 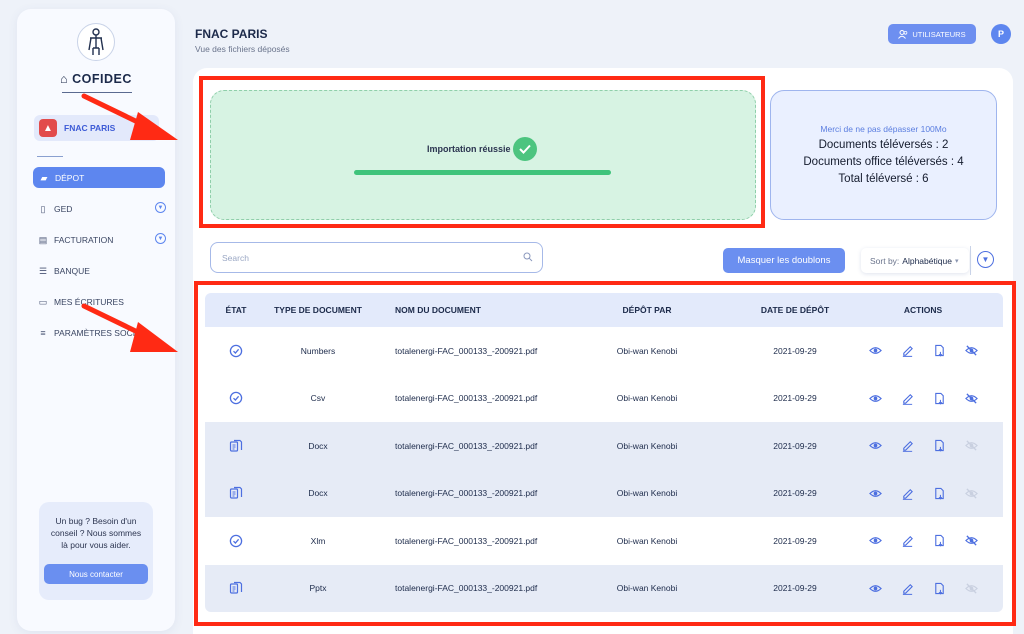 I want to click on sidebar-item-banque: ☰ BANQUE, so click(x=102, y=270).